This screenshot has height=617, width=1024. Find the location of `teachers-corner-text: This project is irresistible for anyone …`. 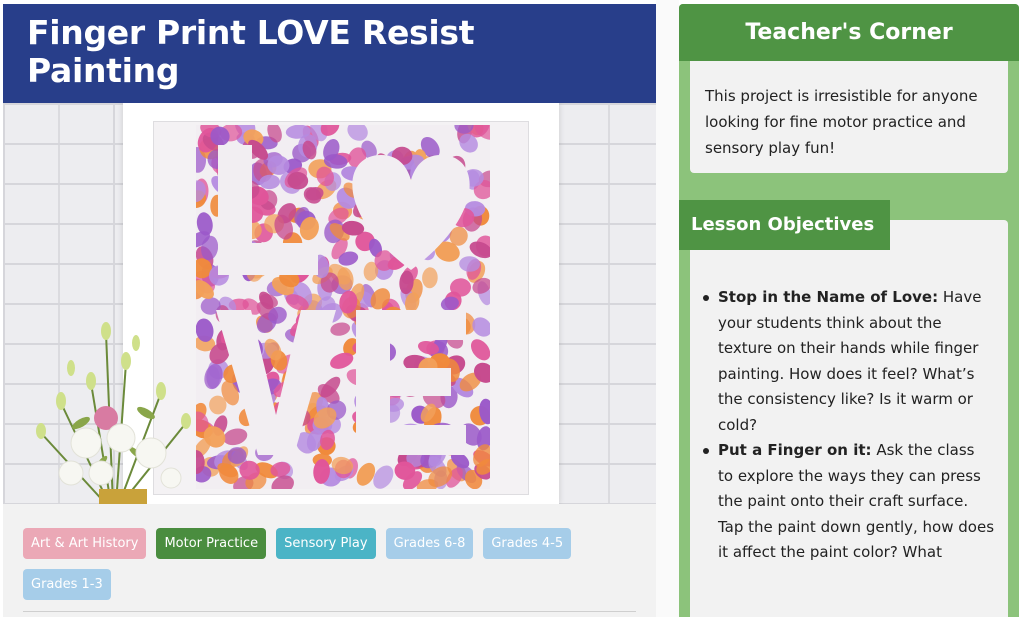

teachers-corner-text: This project is irresistible for anyone … is located at coordinates (849, 117).